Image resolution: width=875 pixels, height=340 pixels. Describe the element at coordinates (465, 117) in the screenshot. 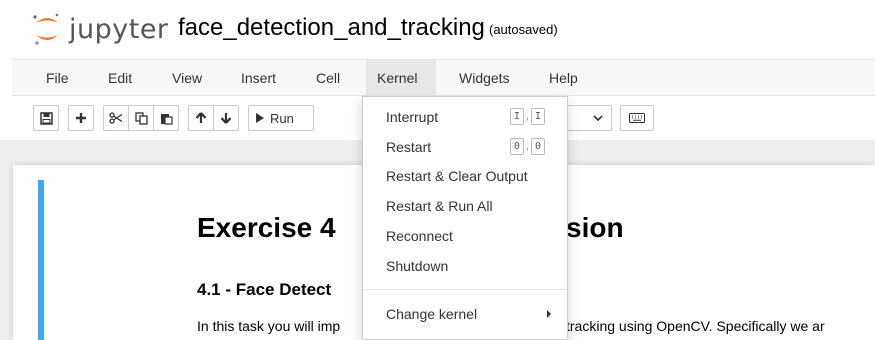

I see `menu-item-interrupt: Interrupt I , I` at that location.